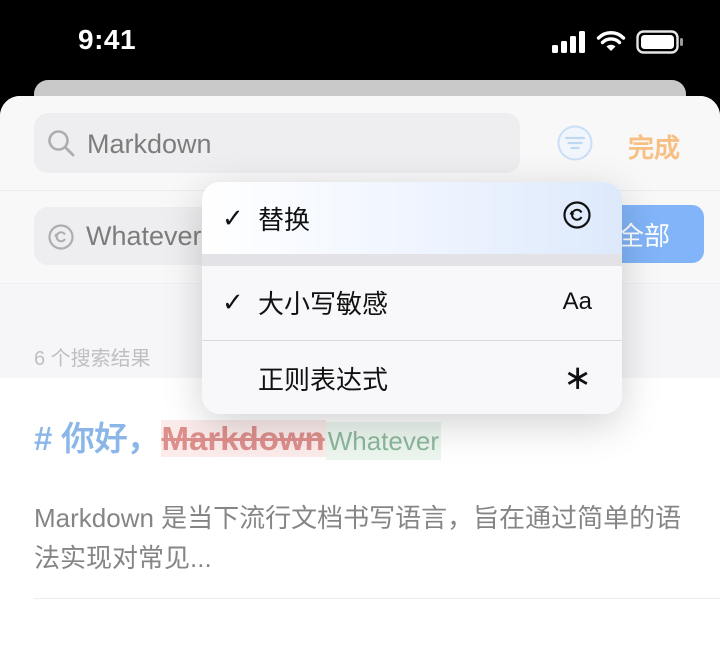 This screenshot has height=656, width=720. I want to click on heading-prefix: # 你好，, so click(97, 438).